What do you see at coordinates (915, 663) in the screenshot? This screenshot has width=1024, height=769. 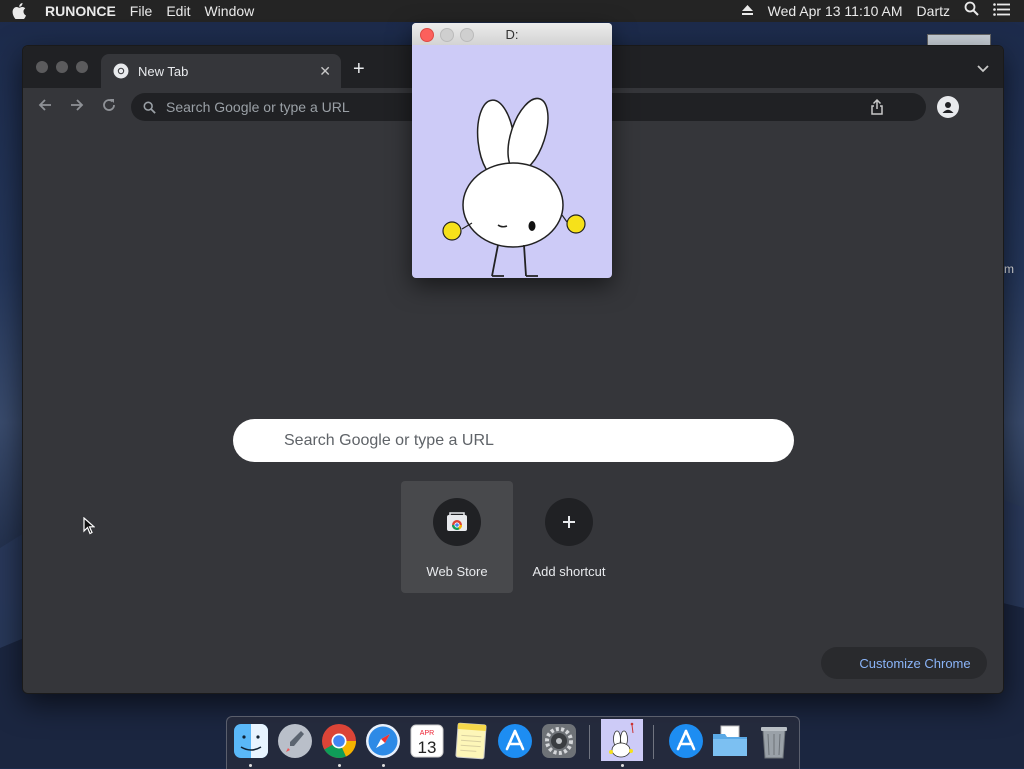 I see `customize-chrome-label: Customize Chrome` at bounding box center [915, 663].